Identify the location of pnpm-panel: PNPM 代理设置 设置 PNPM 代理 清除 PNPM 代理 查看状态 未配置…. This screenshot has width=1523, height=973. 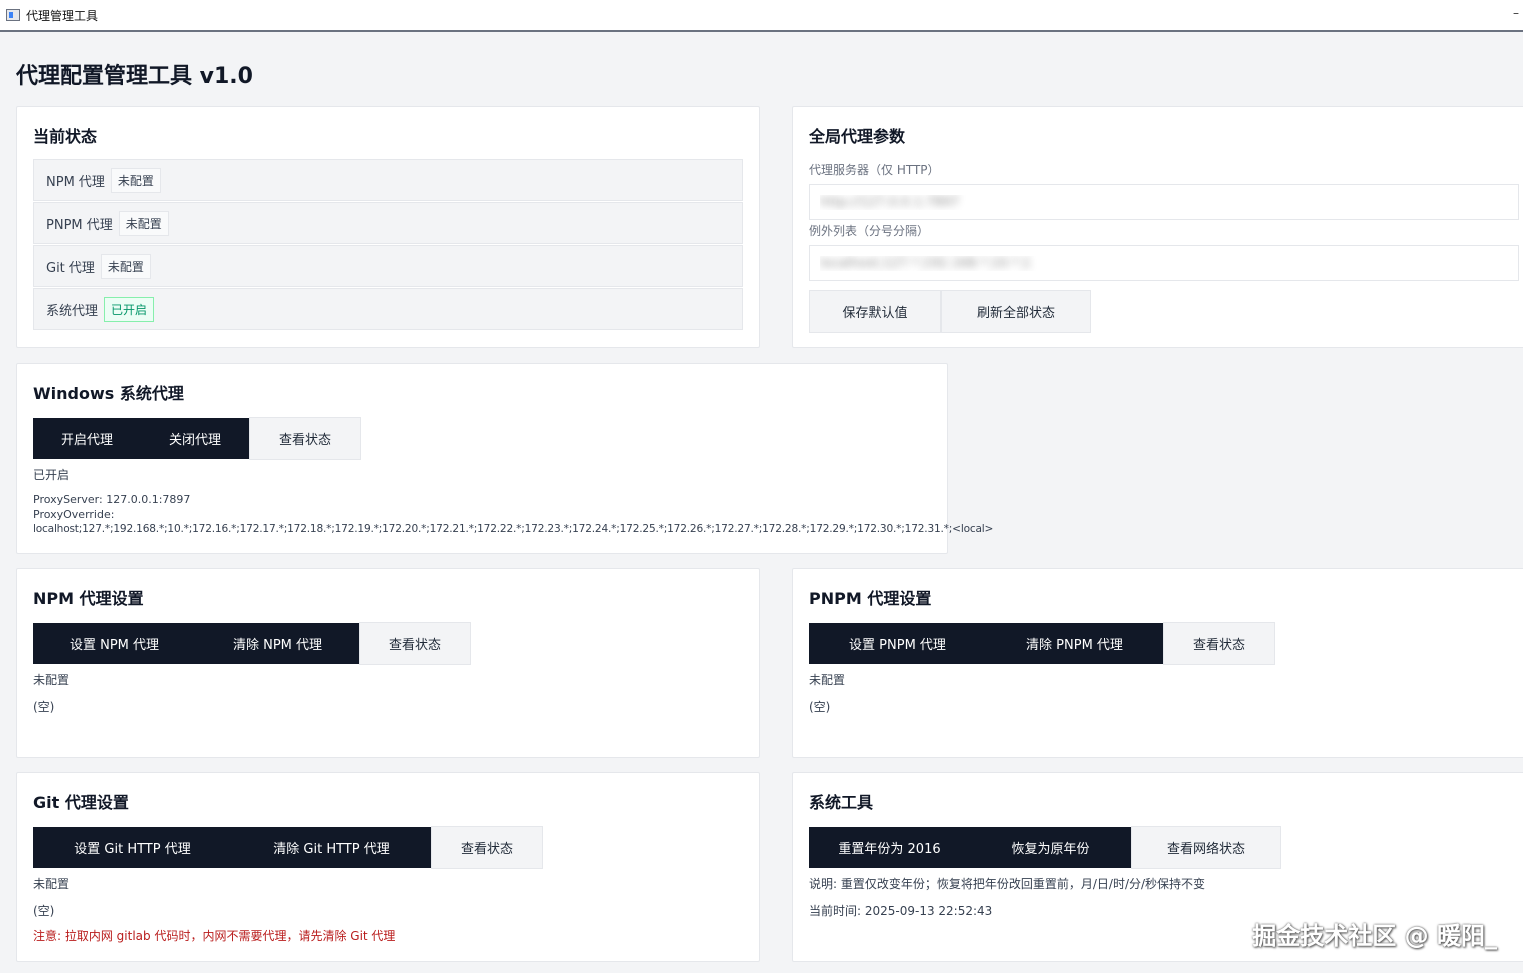
(1157, 663).